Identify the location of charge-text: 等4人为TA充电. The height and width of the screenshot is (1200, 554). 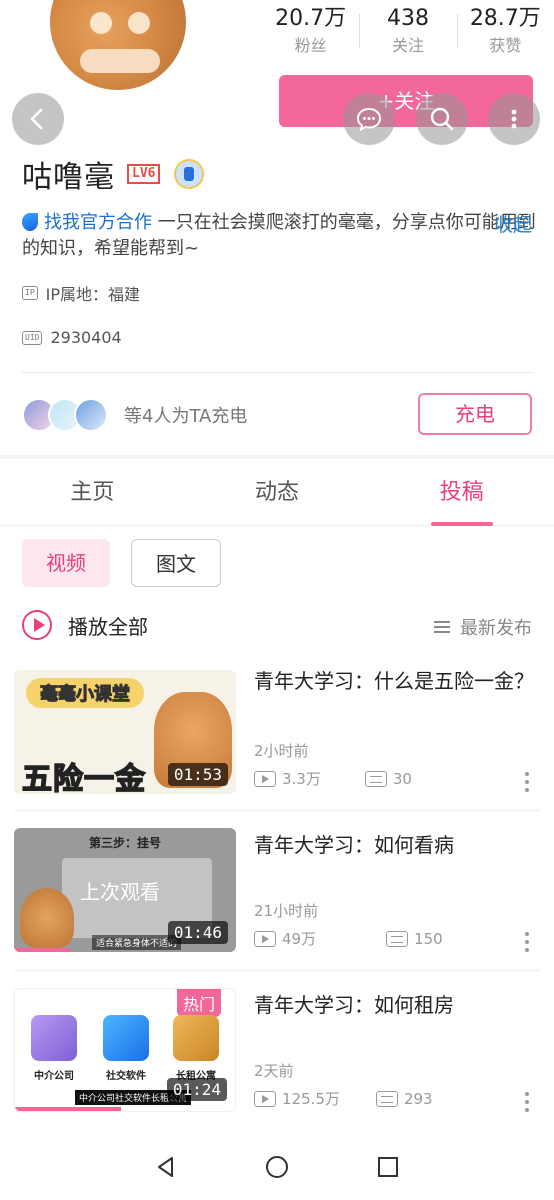
(185, 415).